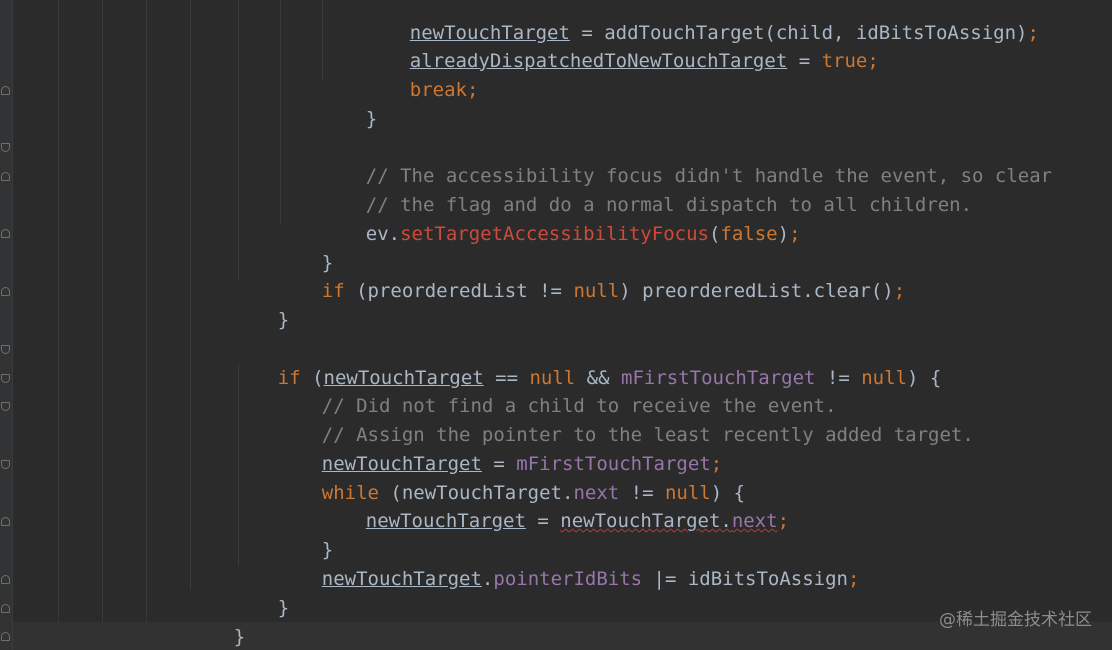  I want to click on warning-squiggle: newTouchTarget., so click(646, 521).